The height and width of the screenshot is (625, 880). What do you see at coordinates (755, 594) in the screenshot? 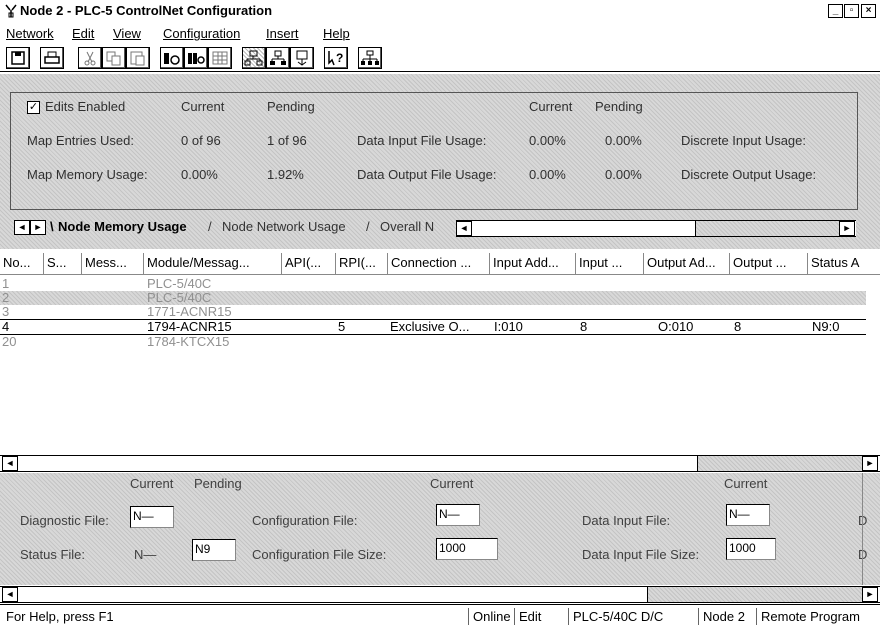
I see `panel-scroll-track` at bounding box center [755, 594].